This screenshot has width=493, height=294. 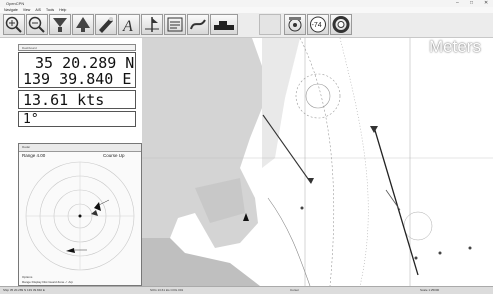 I want to click on menu-tools: Tools, so click(x=50, y=10).